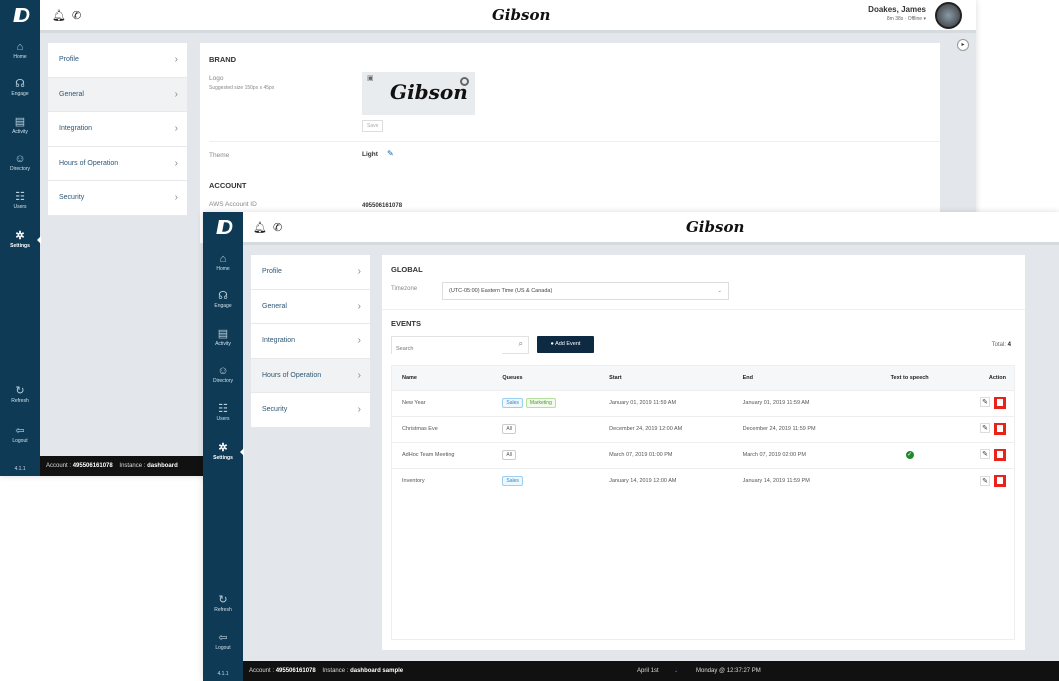 This screenshot has height=681, width=1059. Describe the element at coordinates (233, 204) in the screenshot. I see `aws-account-label: AWS Account ID` at that location.